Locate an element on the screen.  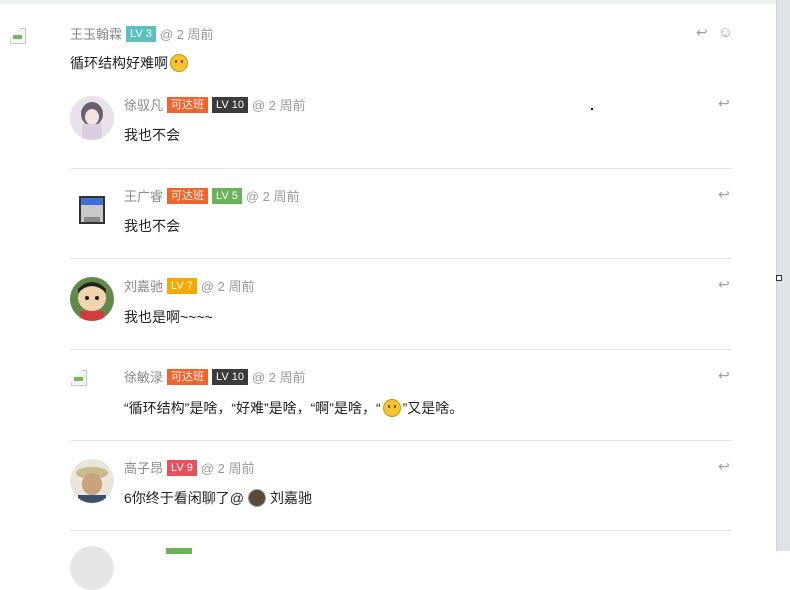
author-name: 刘嘉驰 is located at coordinates (143, 285).